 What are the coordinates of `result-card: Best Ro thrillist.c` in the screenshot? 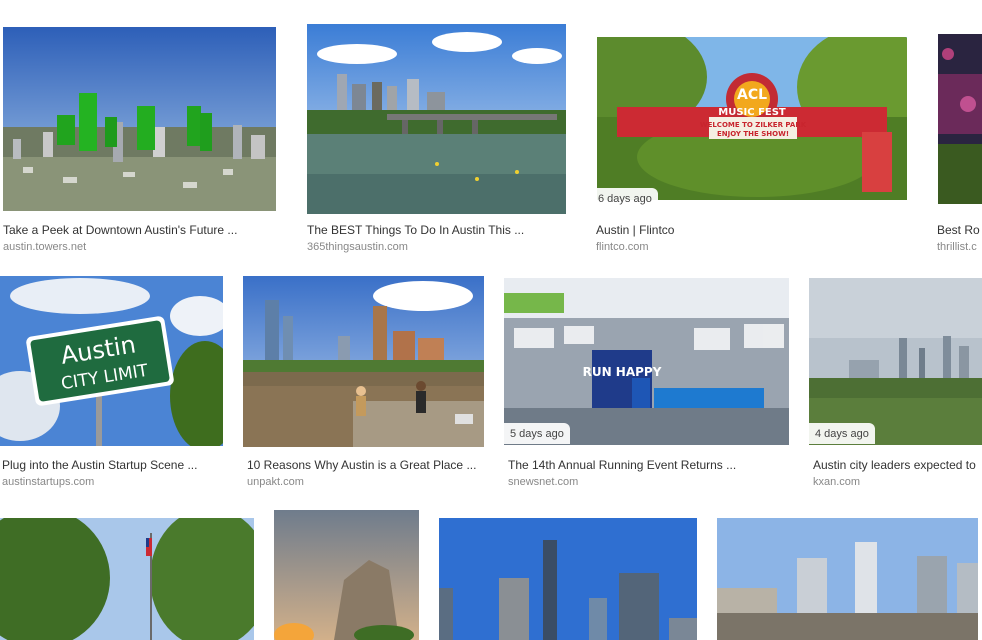 It's located at (957, 140).